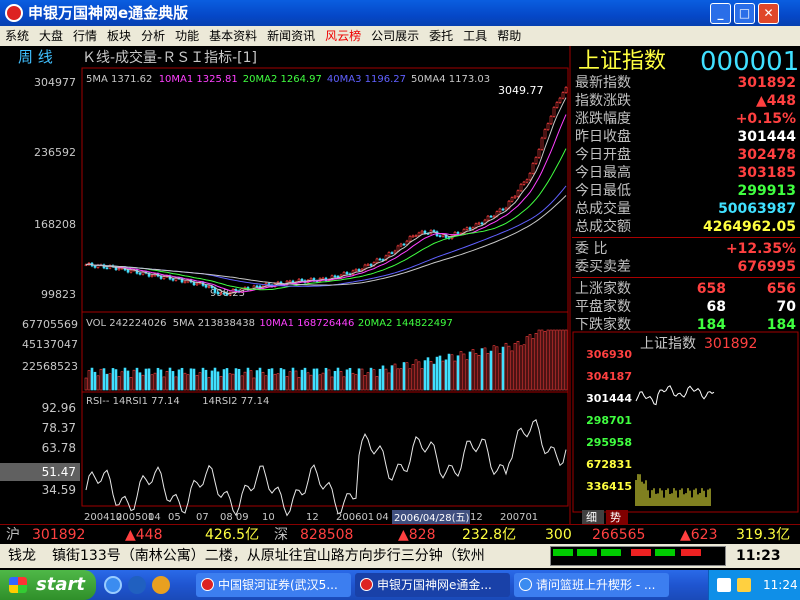  Describe the element at coordinates (306, 323) in the screenshot. I see `vol-legend: 10MA1 168726446` at that location.